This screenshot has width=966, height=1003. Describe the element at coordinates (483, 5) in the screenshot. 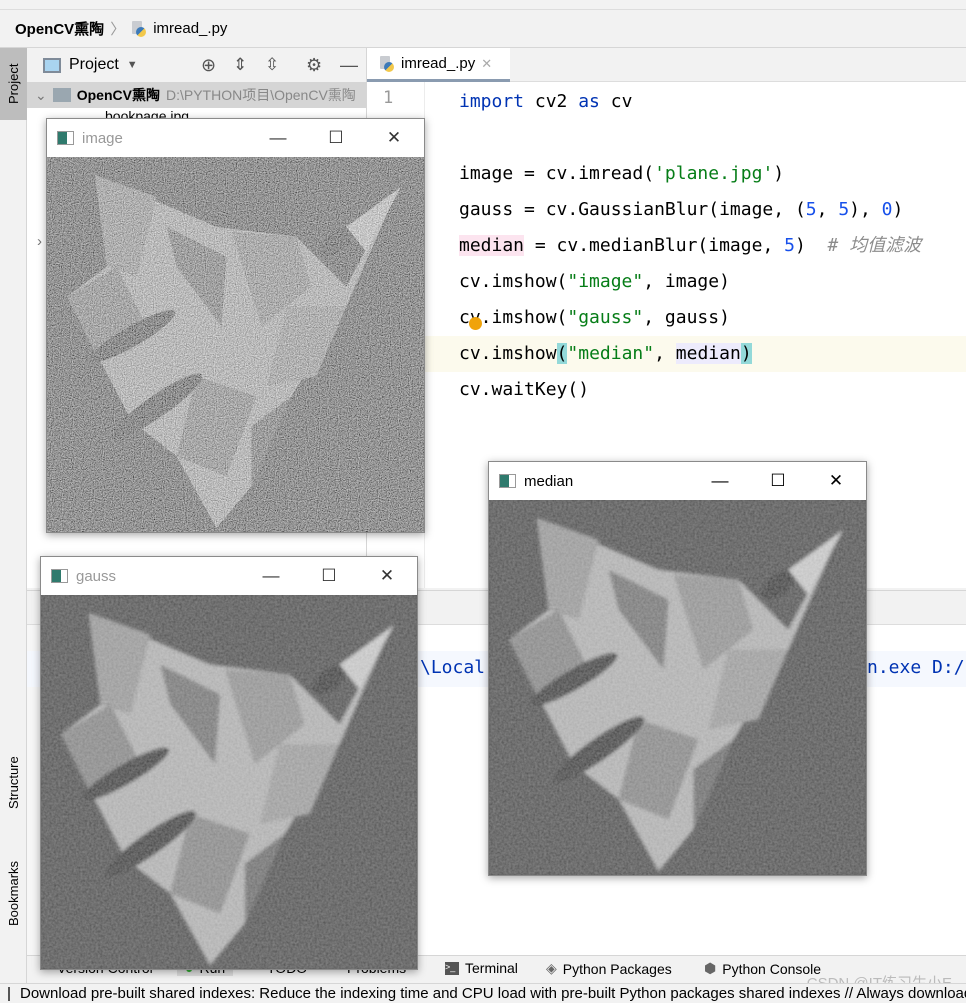

I see `window-title-bar` at that location.